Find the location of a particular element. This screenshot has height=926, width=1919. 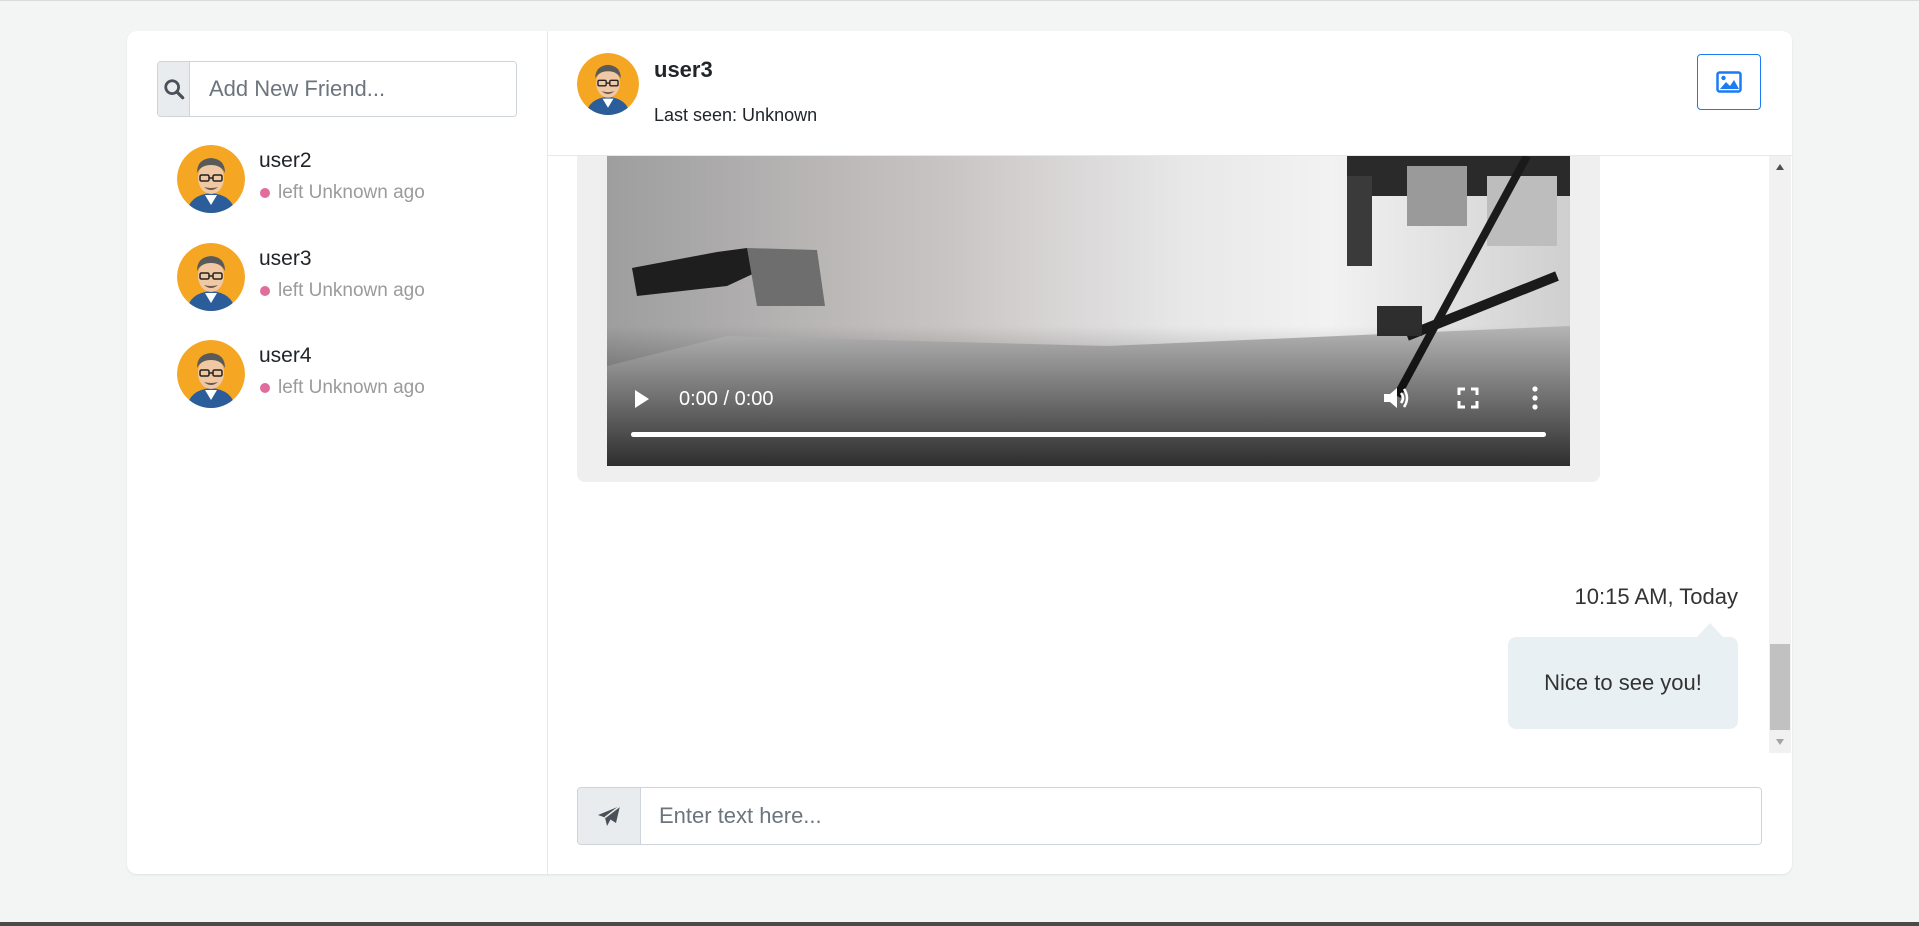

add-friend-input is located at coordinates (353, 89).